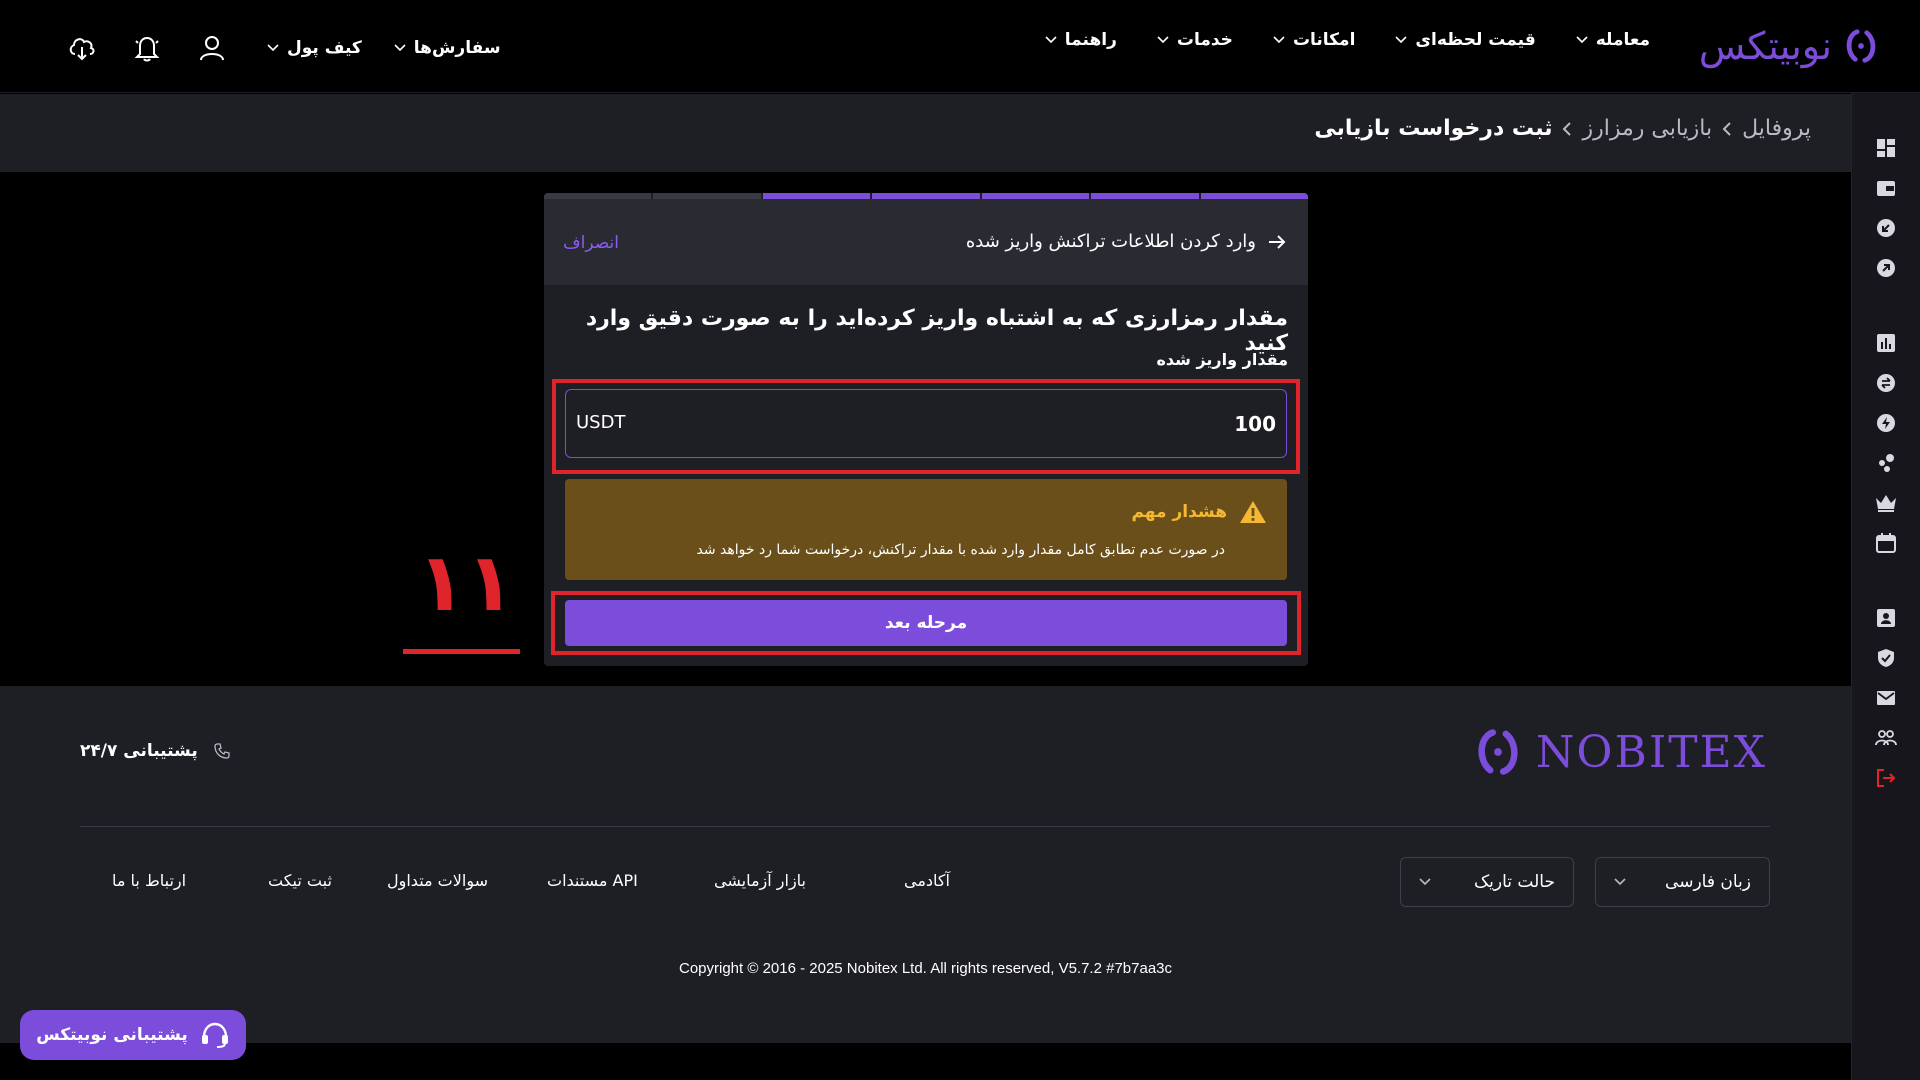 The height and width of the screenshot is (1080, 1920). What do you see at coordinates (1886, 343) in the screenshot?
I see `chart-icon` at bounding box center [1886, 343].